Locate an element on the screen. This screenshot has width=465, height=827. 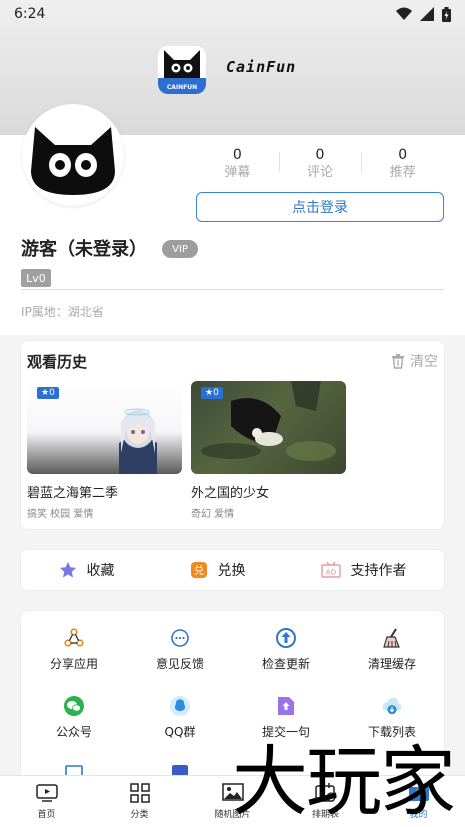
video-title: 外之国的少女 is located at coordinates (230, 493).